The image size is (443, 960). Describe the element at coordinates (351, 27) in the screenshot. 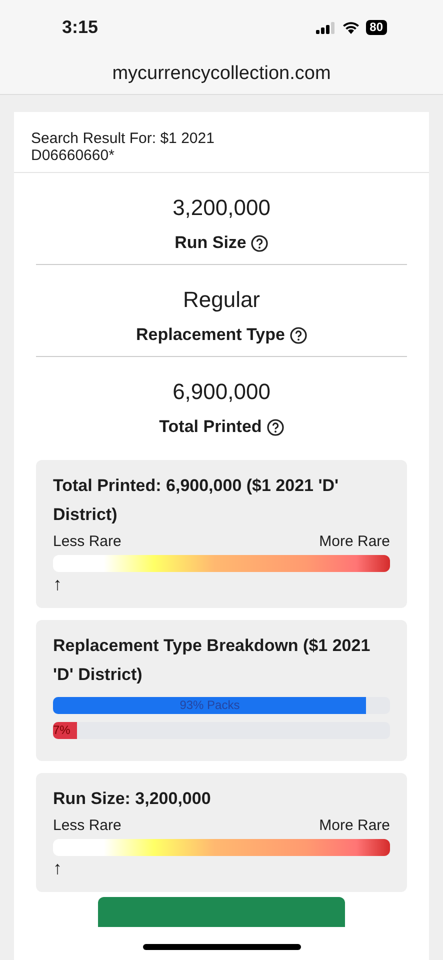

I see `wifi-icon` at that location.